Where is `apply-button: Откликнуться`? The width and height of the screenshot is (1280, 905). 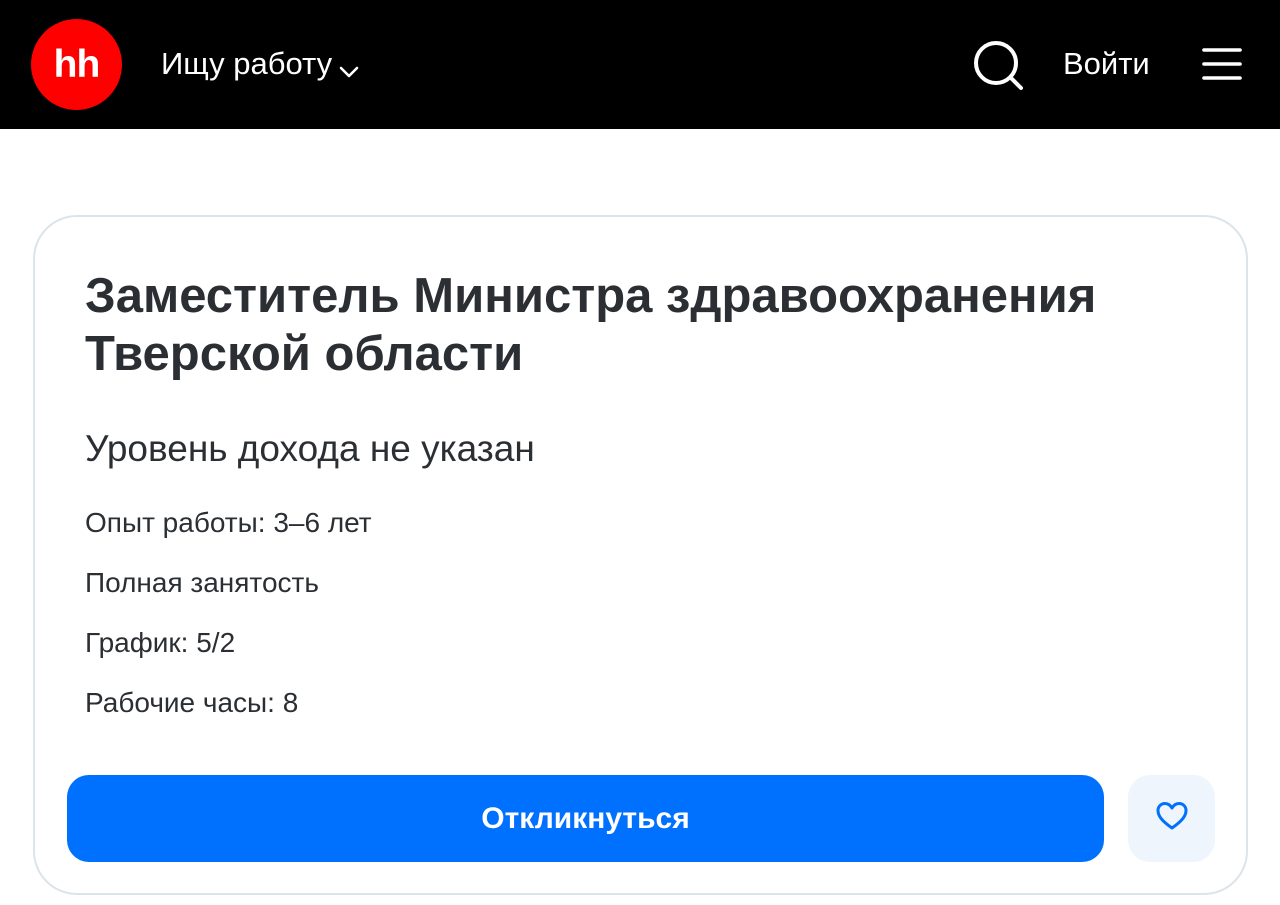 apply-button: Откликнуться is located at coordinates (585, 818).